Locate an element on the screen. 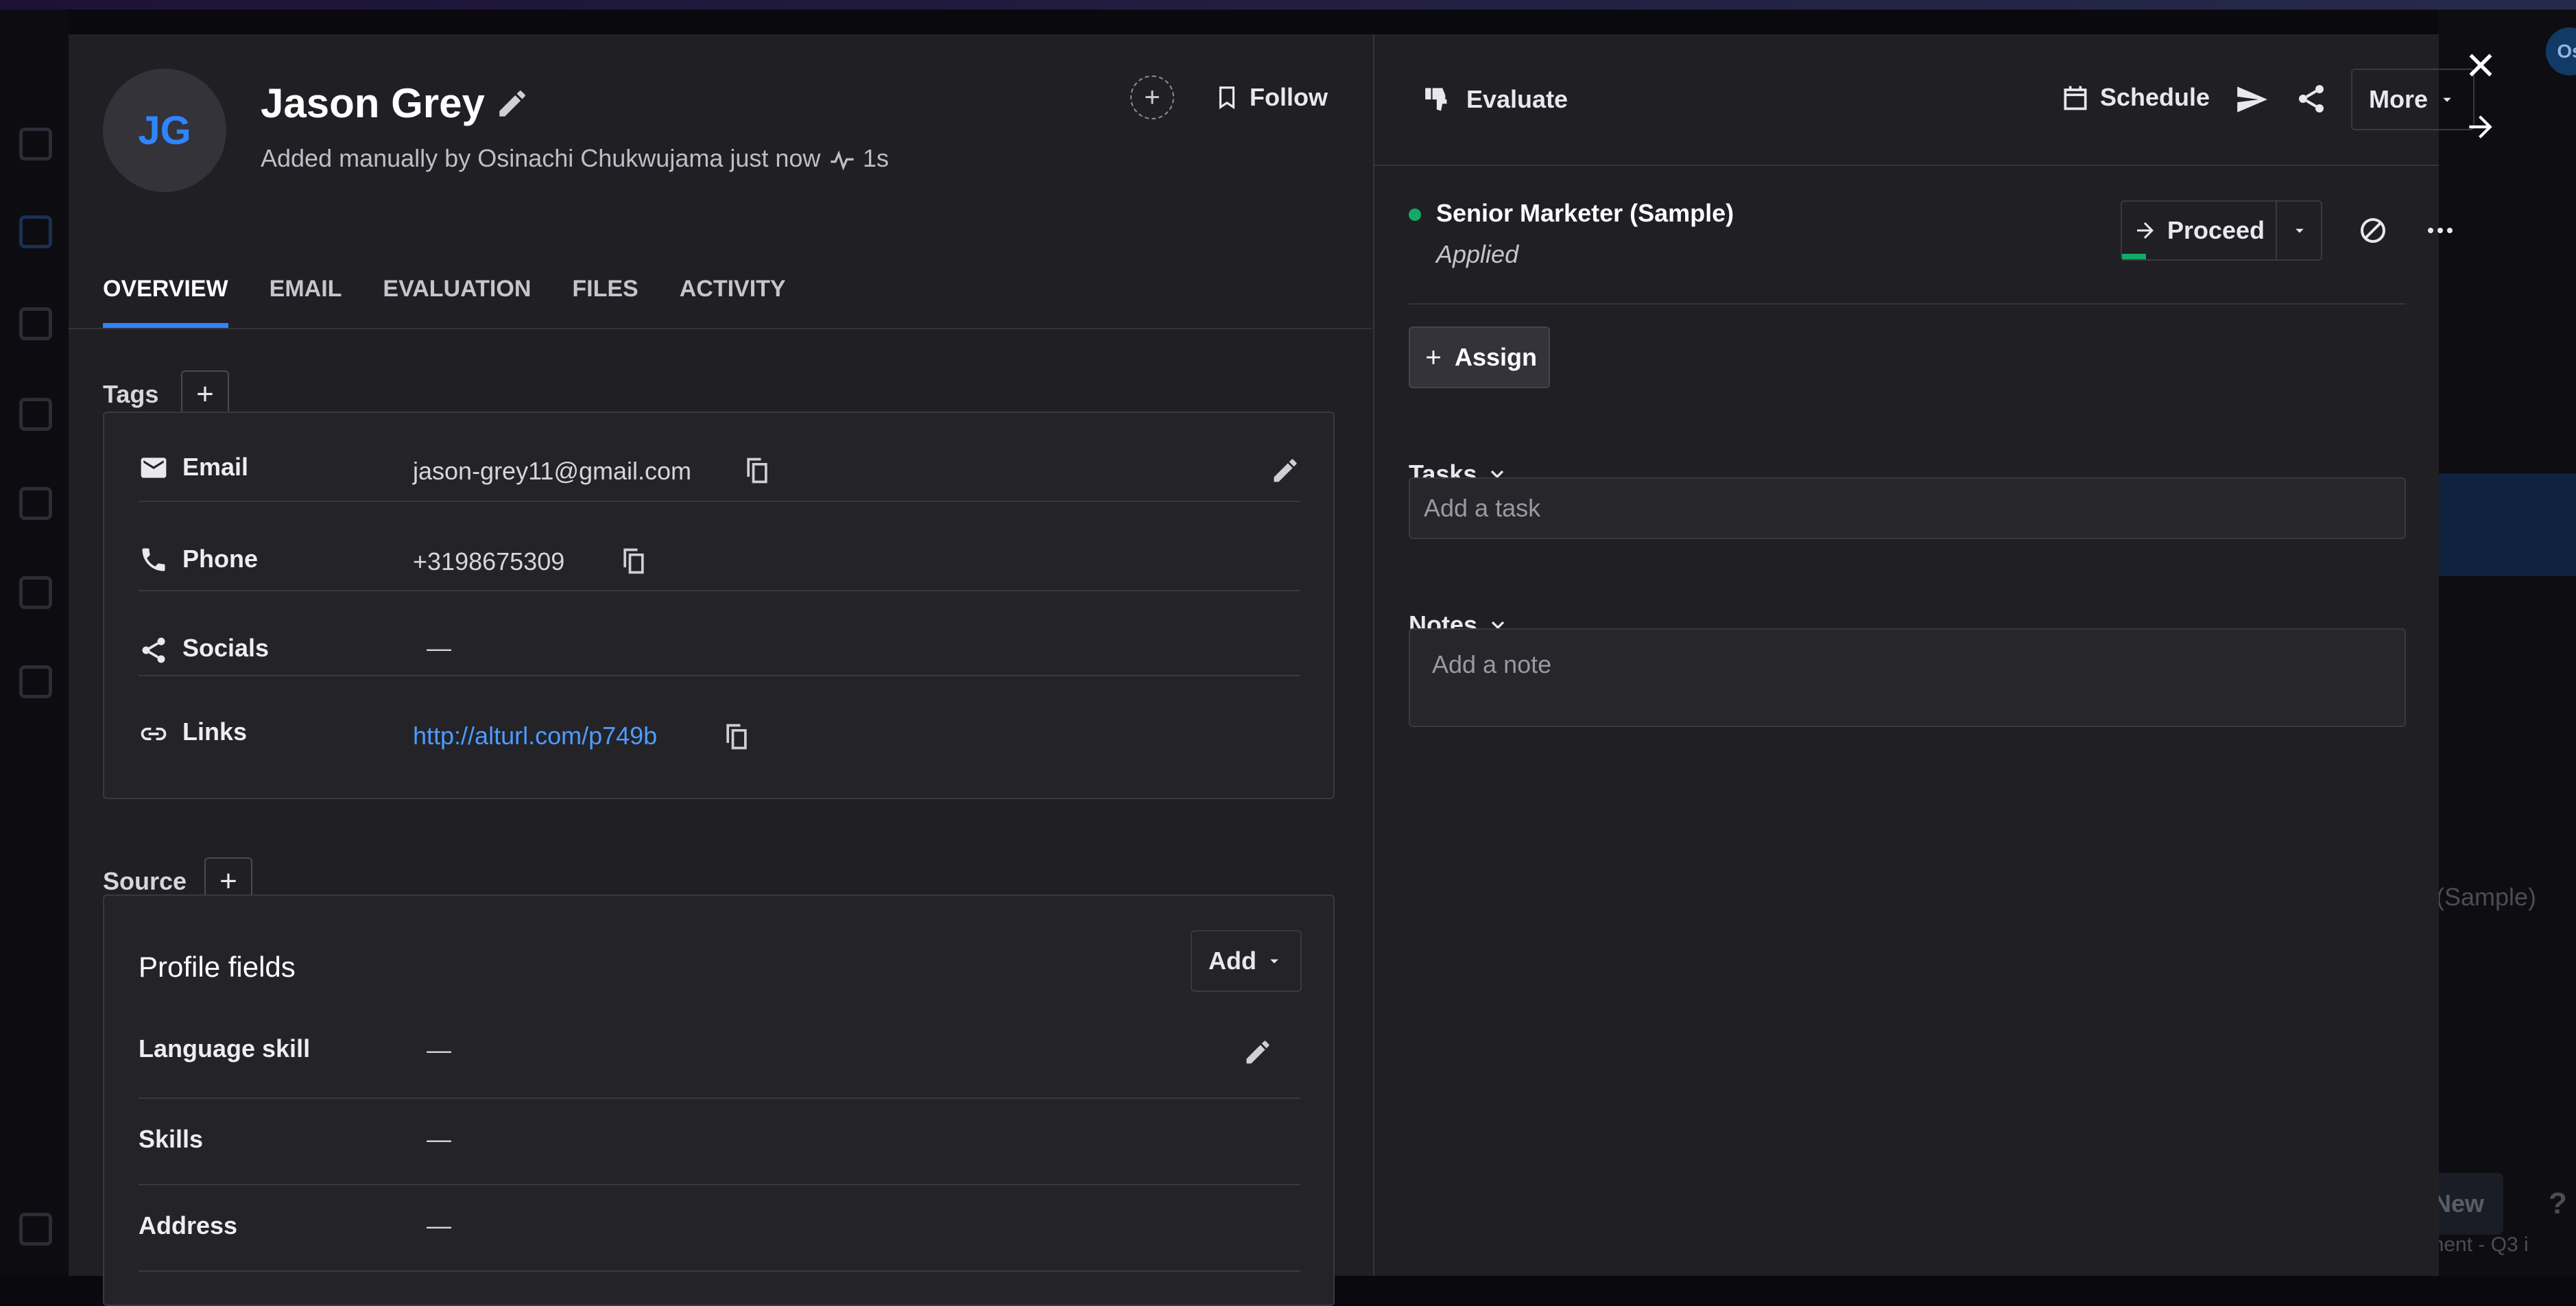  job-title: Senior Marketer (Sample) is located at coordinates (1585, 213).